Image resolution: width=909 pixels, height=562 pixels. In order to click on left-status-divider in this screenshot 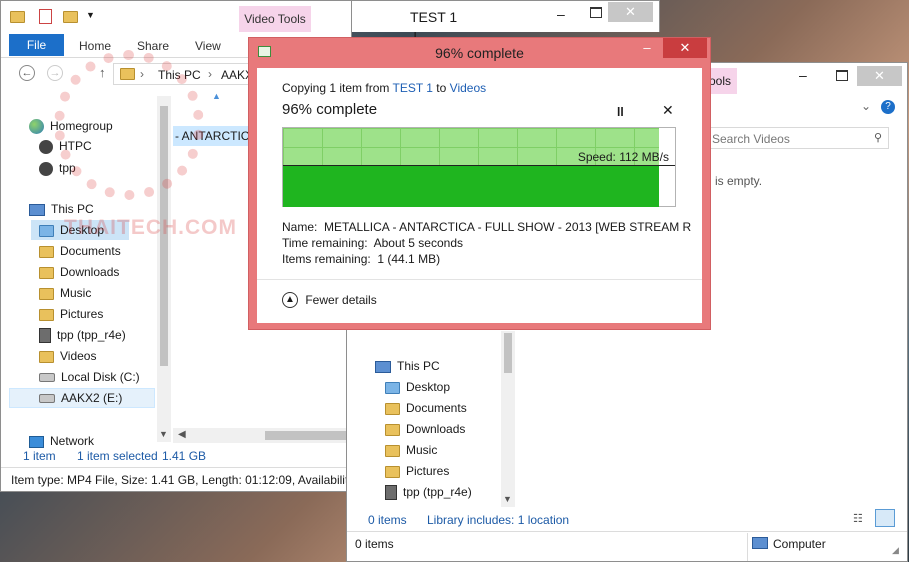, I will do `click(176, 467)`.